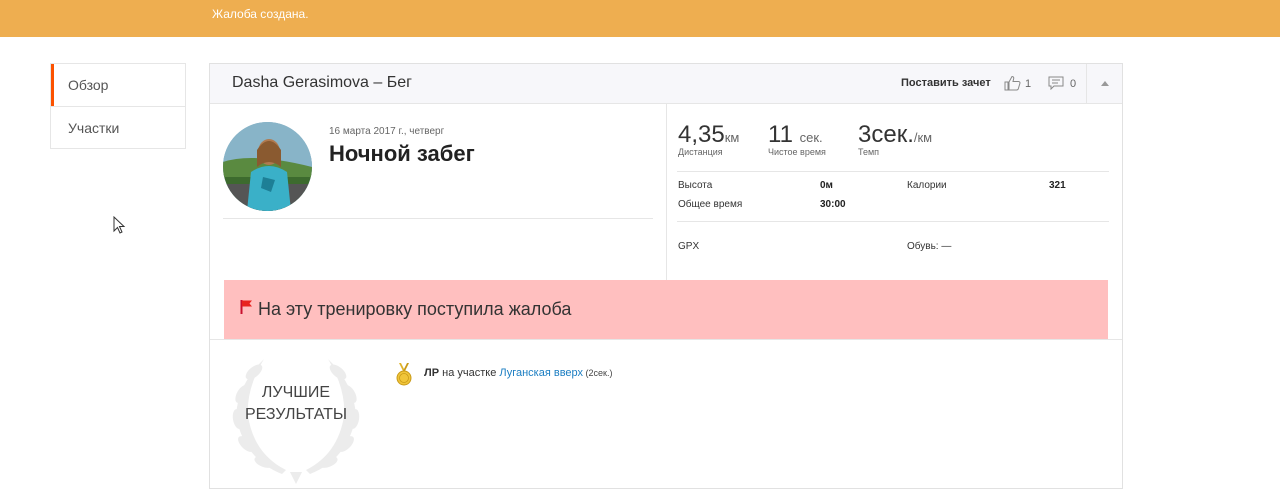 This screenshot has height=489, width=1280. What do you see at coordinates (1073, 84) in the screenshot?
I see `comment-count: 0` at bounding box center [1073, 84].